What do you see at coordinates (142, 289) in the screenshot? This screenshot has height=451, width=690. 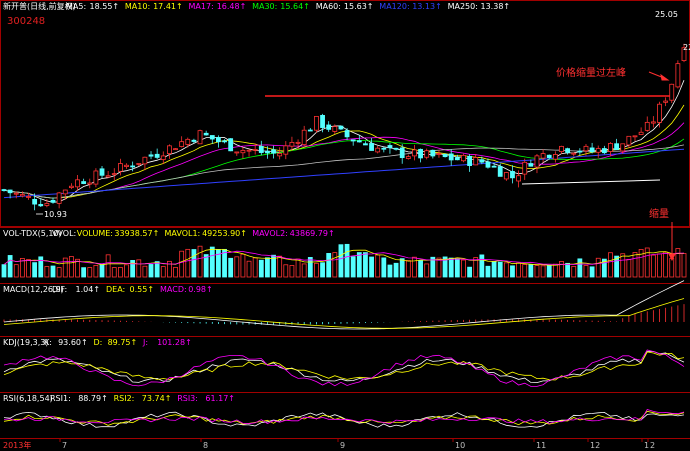 I see `macd-indicator-dea-value: 0.55↑` at bounding box center [142, 289].